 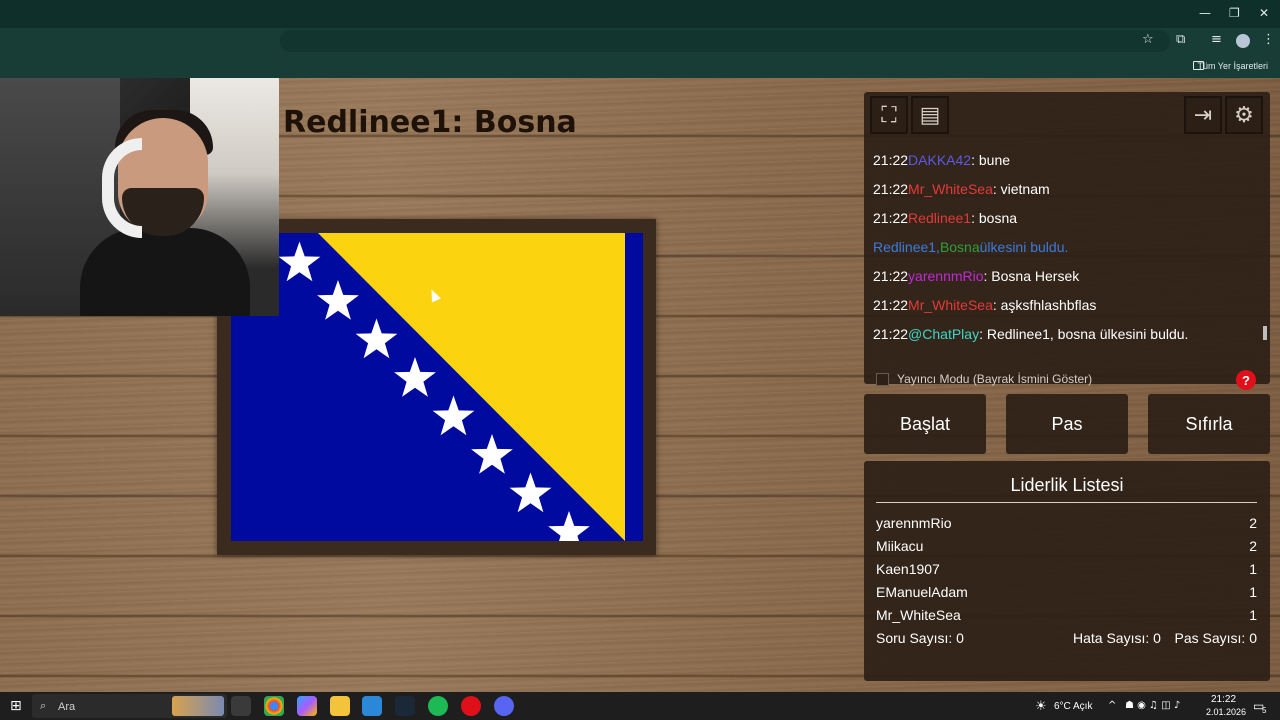 What do you see at coordinates (1246, 380) in the screenshot?
I see `help-button: ?` at bounding box center [1246, 380].